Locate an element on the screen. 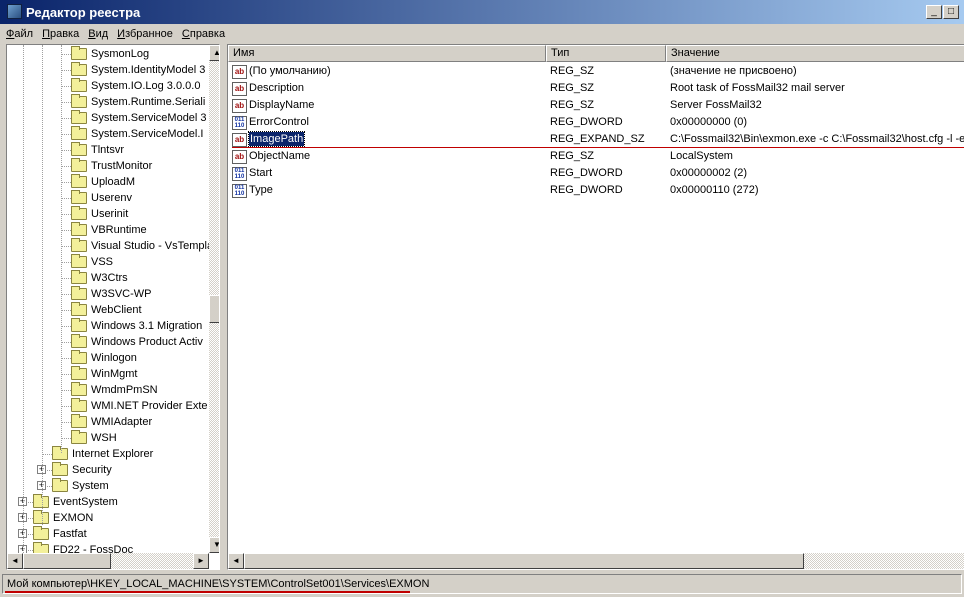 Image resolution: width=964 pixels, height=597 pixels. scroll-right-button: ► is located at coordinates (201, 561).